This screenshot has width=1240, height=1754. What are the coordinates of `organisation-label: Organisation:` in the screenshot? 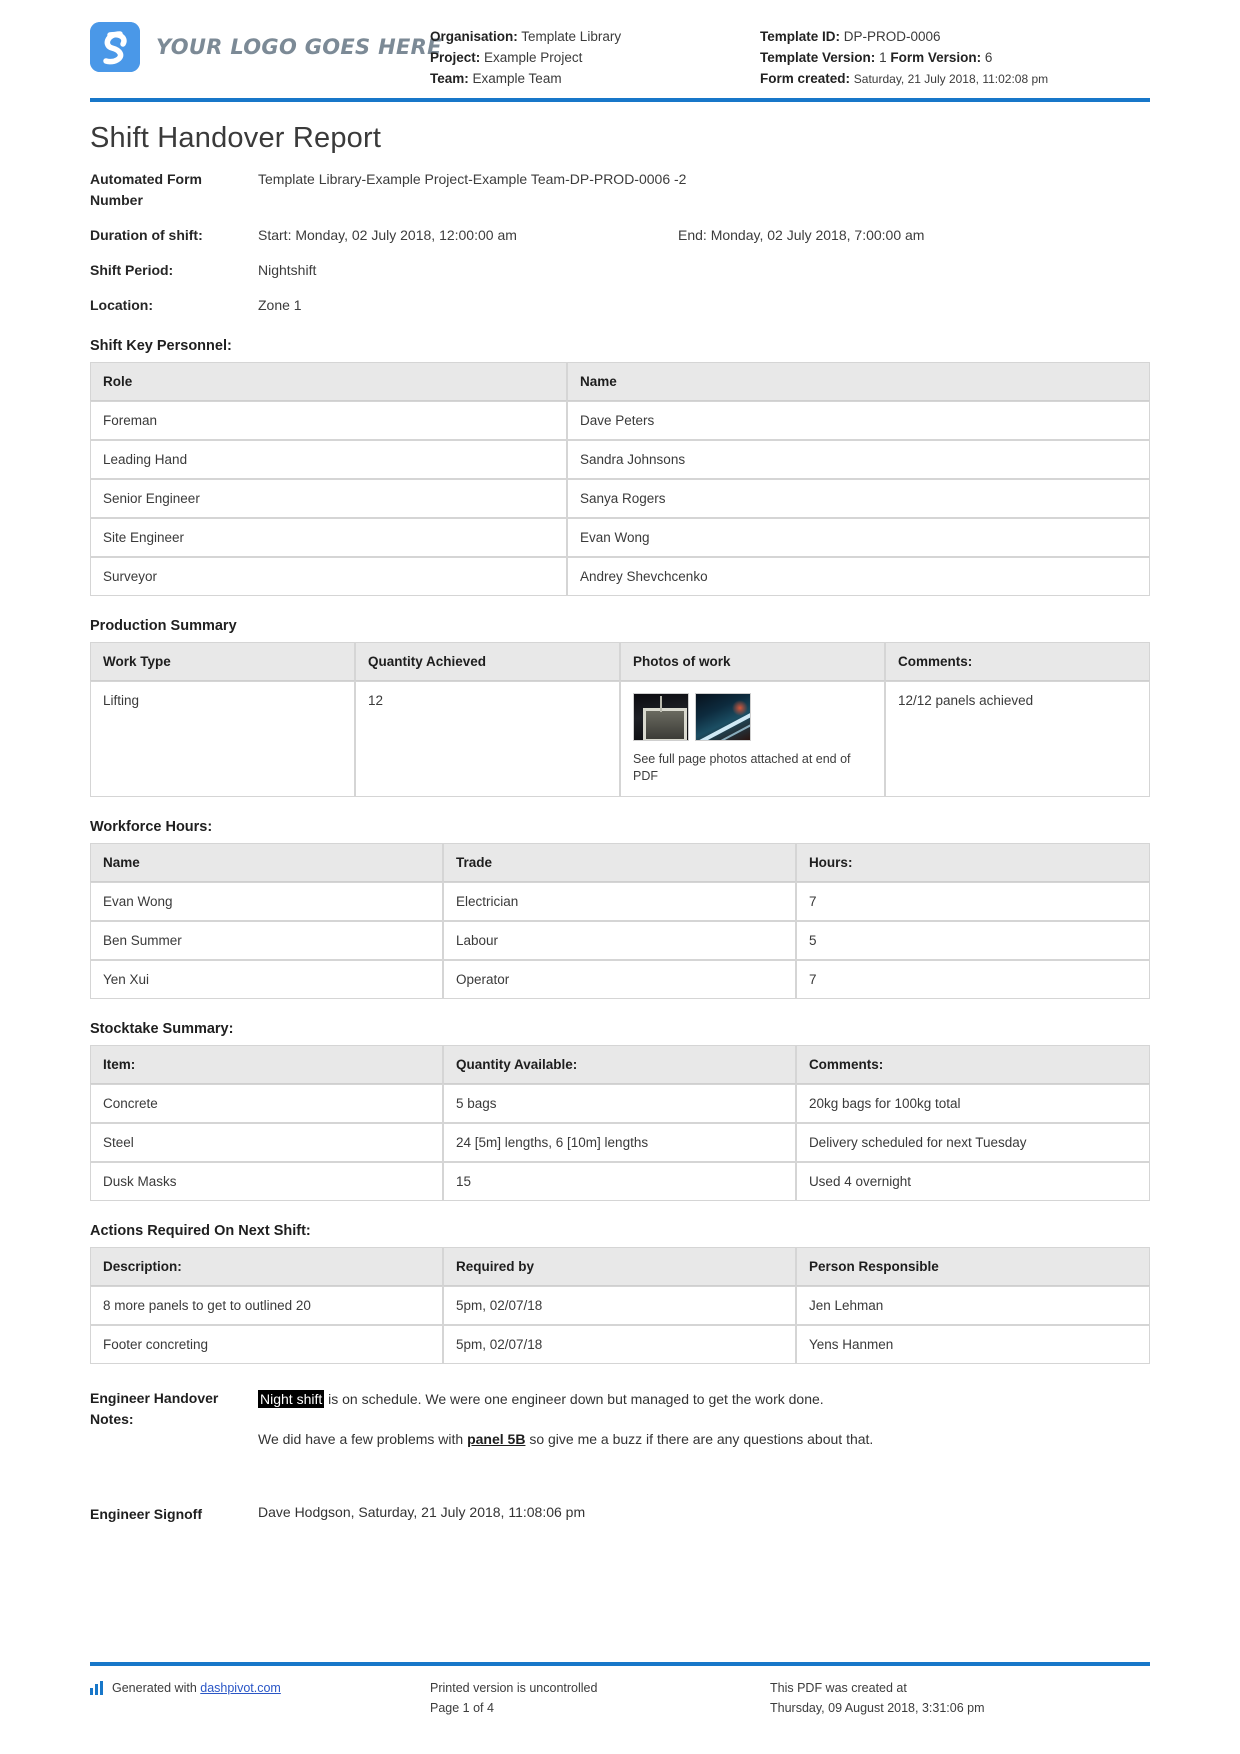 It's located at (474, 36).